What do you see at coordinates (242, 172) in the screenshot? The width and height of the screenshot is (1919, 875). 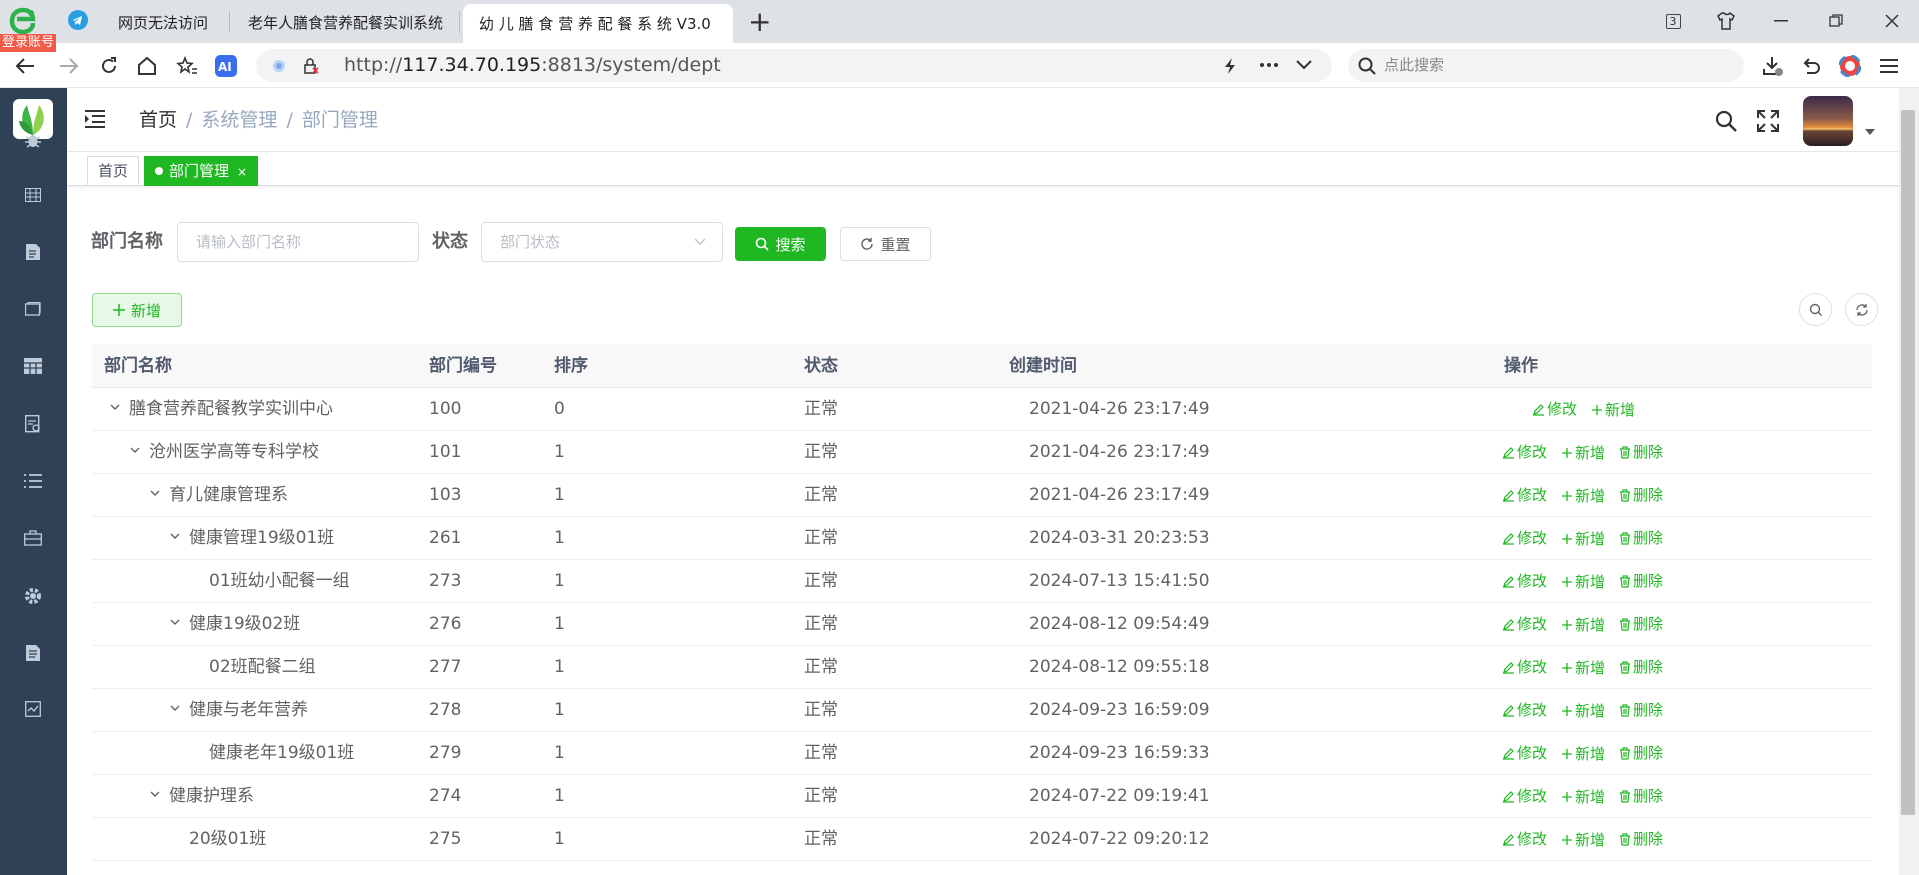 I see `tag-close-icon: ×` at bounding box center [242, 172].